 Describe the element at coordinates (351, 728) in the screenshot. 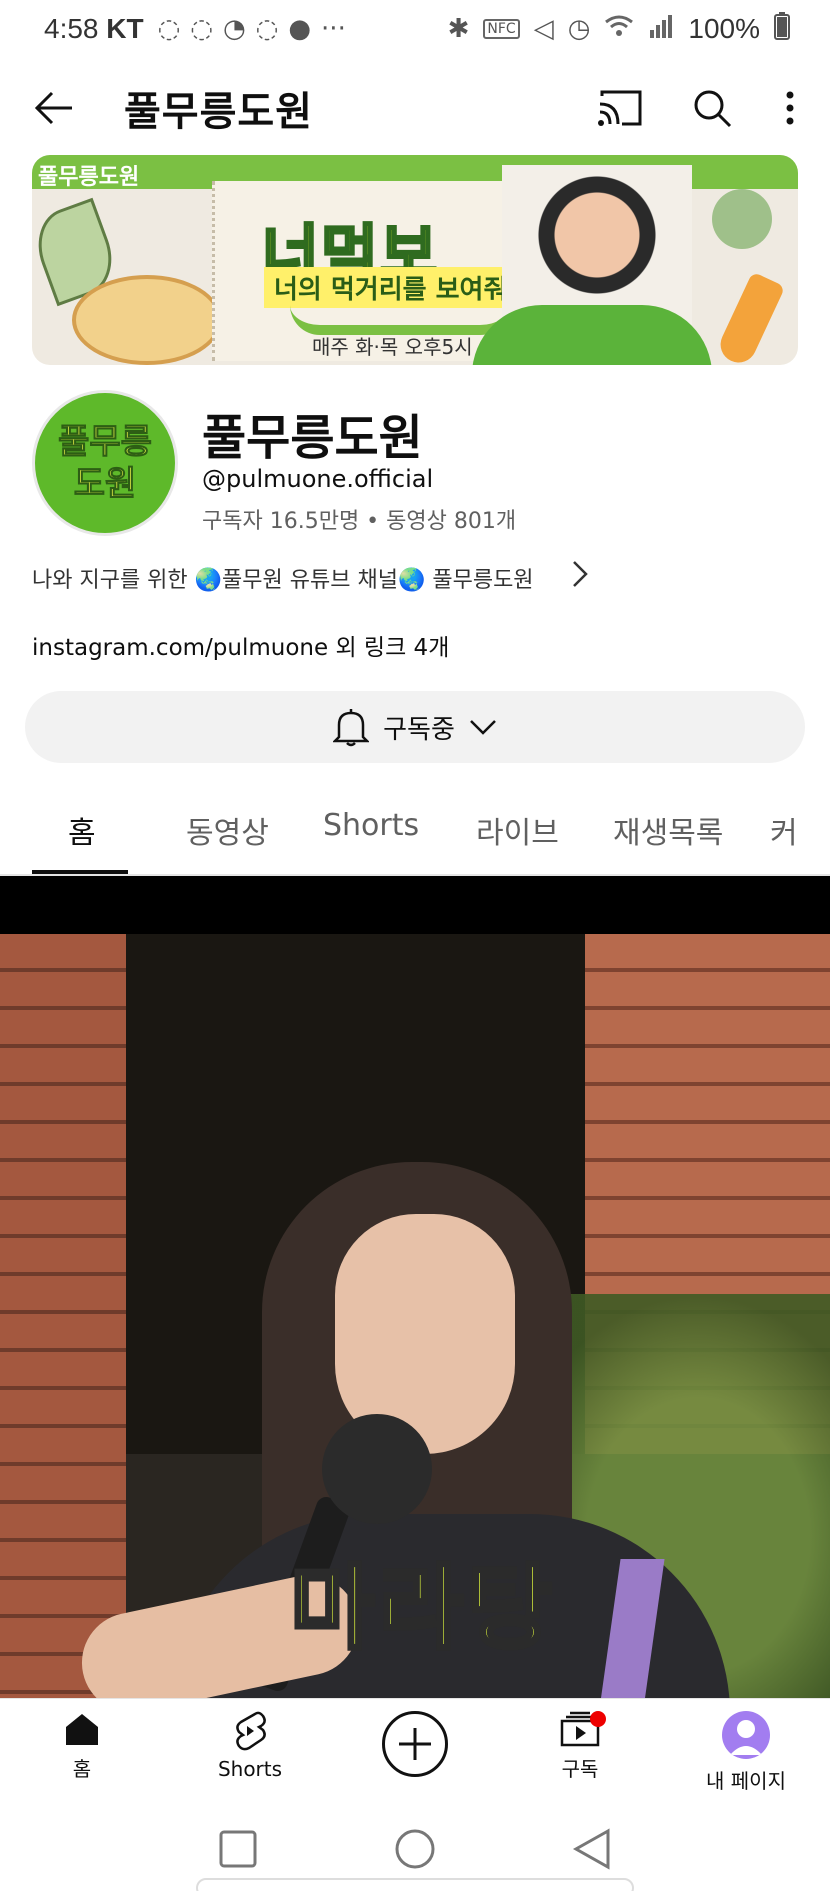

I see `bell-icon` at that location.